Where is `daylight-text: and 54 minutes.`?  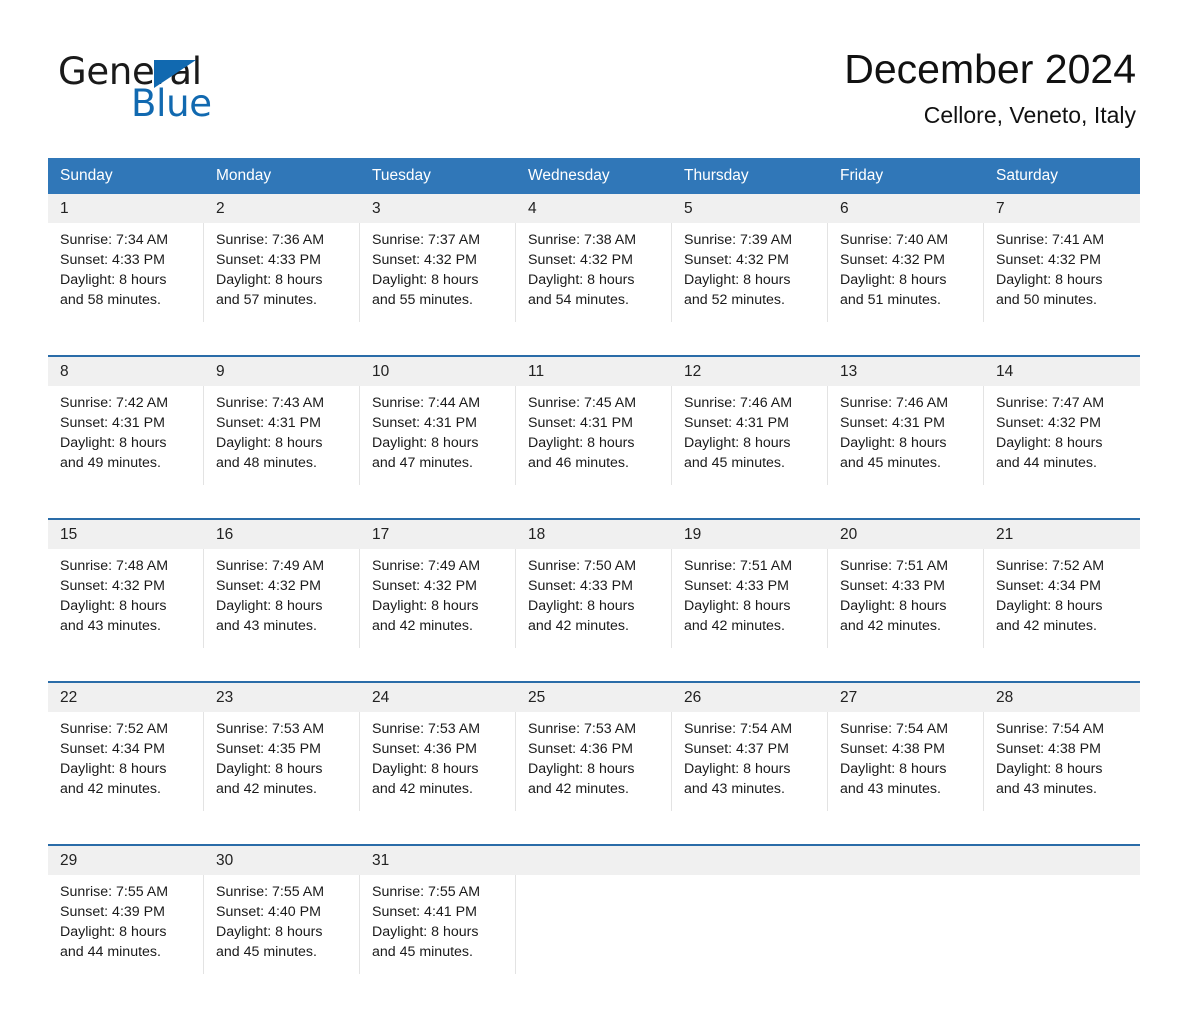 daylight-text: and 54 minutes. is located at coordinates (578, 300).